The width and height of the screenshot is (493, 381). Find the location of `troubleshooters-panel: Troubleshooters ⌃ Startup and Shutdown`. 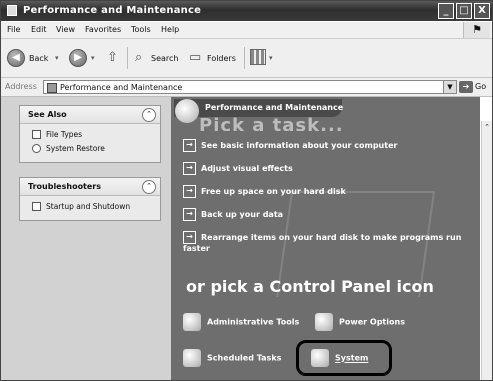

troubleshooters-panel: Troubleshooters ⌃ Startup and Shutdown is located at coordinates (90, 199).